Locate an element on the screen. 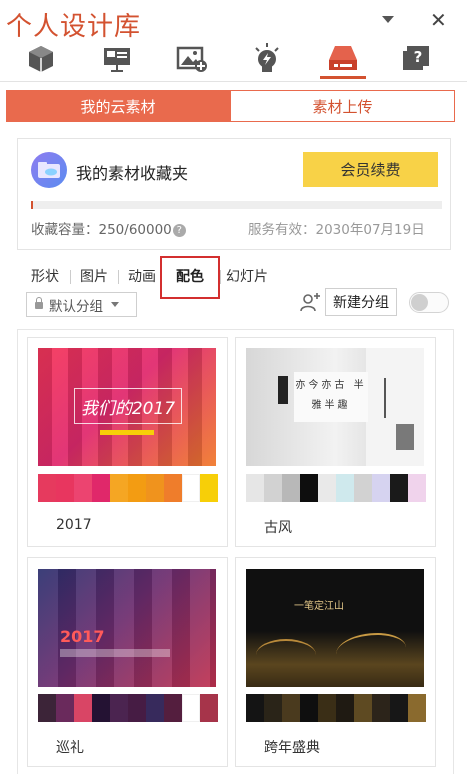  service-expiry: 服务有效：2030年07月19日 is located at coordinates (336, 230).